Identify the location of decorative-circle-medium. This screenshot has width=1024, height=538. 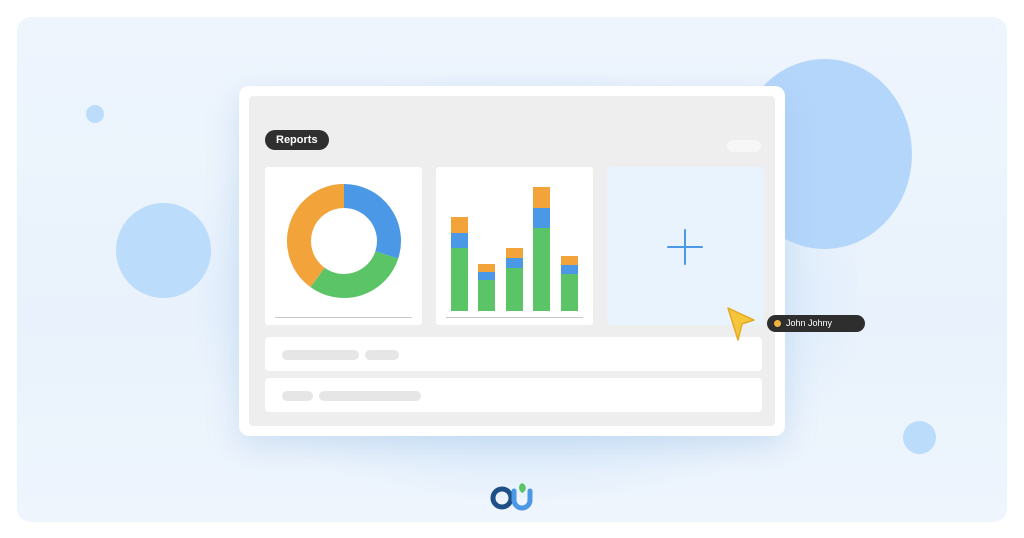
(163, 250).